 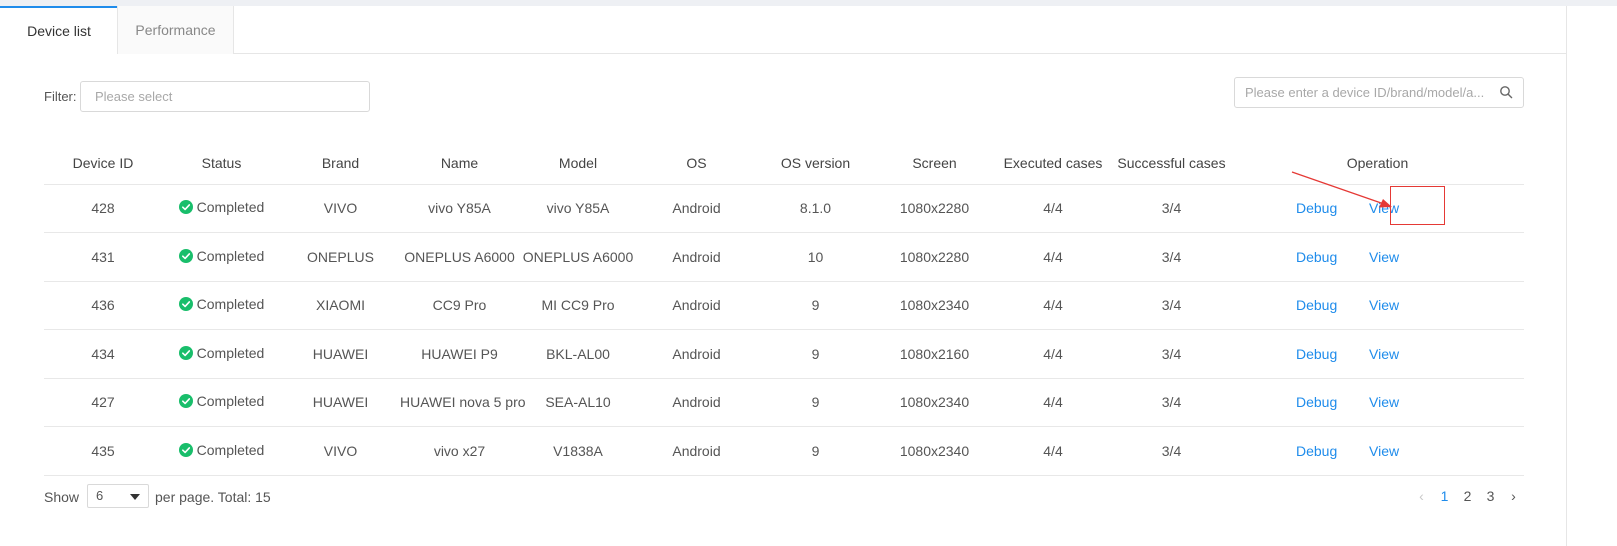 What do you see at coordinates (1490, 496) in the screenshot?
I see `page-3-button: 3` at bounding box center [1490, 496].